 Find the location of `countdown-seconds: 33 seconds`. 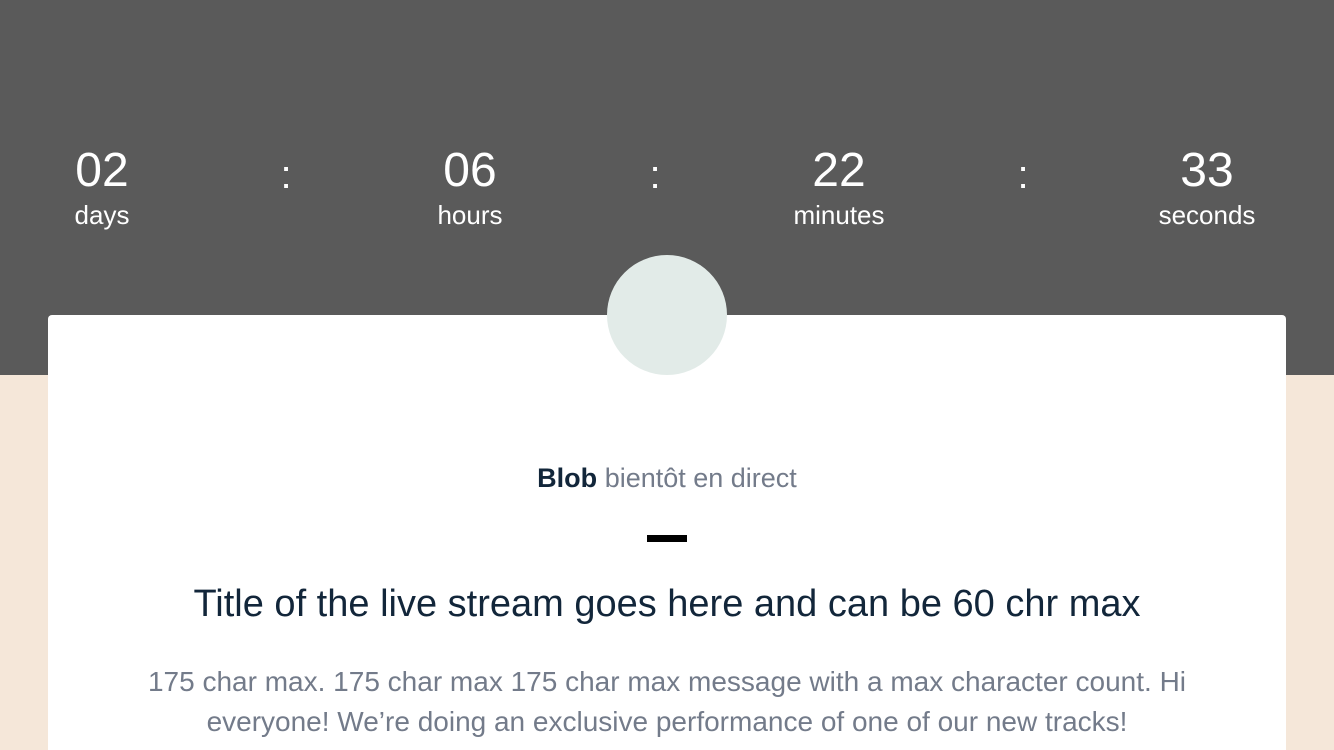

countdown-seconds: 33 seconds is located at coordinates (1207, 186).